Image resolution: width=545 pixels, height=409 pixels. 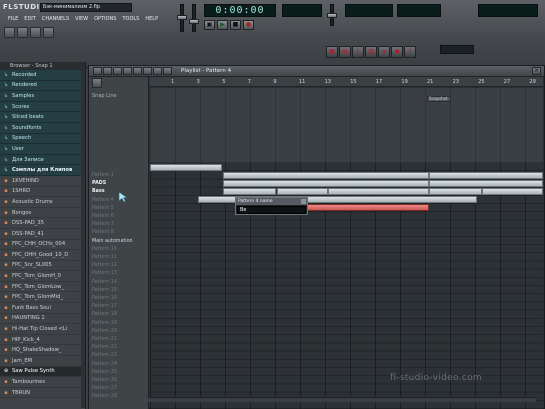 I want to click on track-label: Pattern 7, so click(x=103, y=224).